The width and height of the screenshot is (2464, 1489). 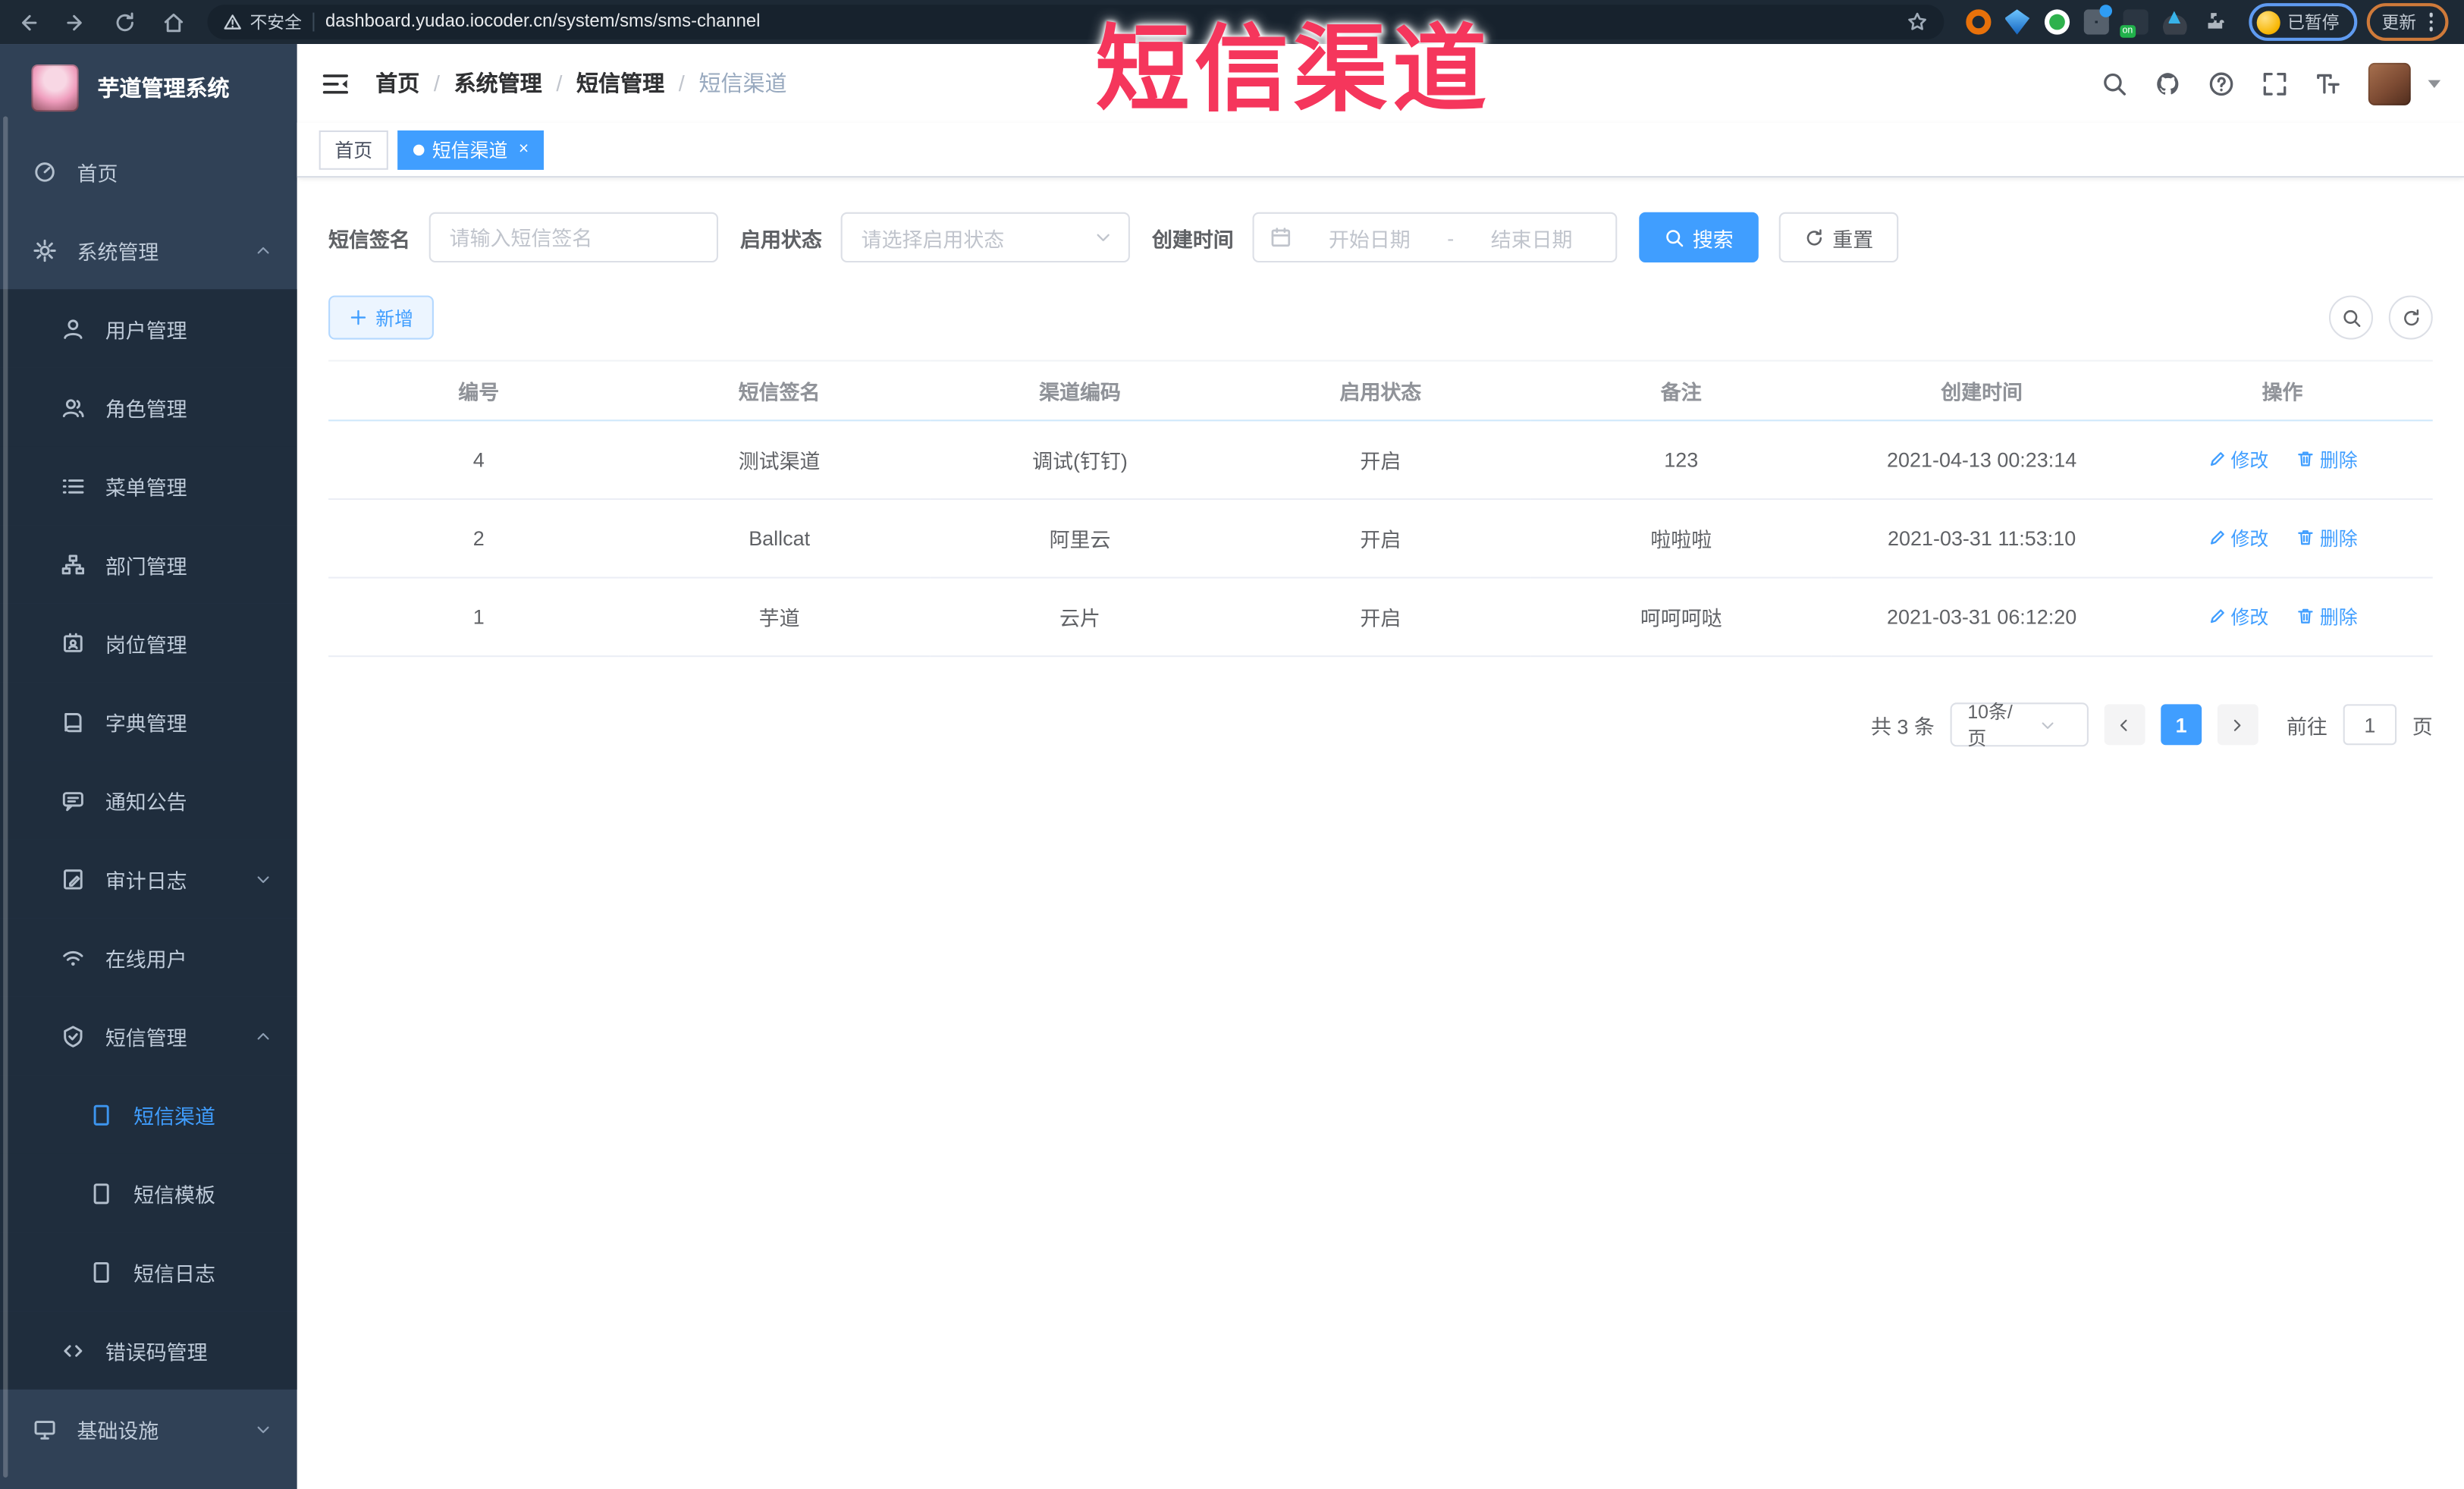 What do you see at coordinates (1381, 150) in the screenshot?
I see `tags-view-bar: 首页 短信渠道 ×` at bounding box center [1381, 150].